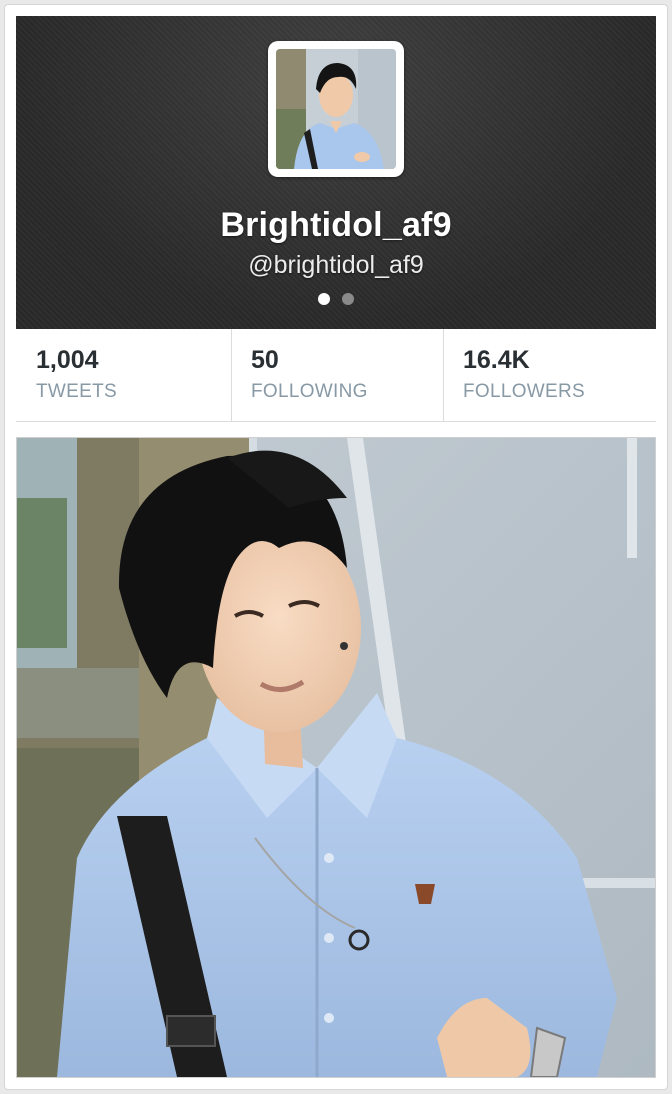 Image resolution: width=672 pixels, height=1094 pixels. What do you see at coordinates (336, 299) in the screenshot?
I see `page-indicator` at bounding box center [336, 299].